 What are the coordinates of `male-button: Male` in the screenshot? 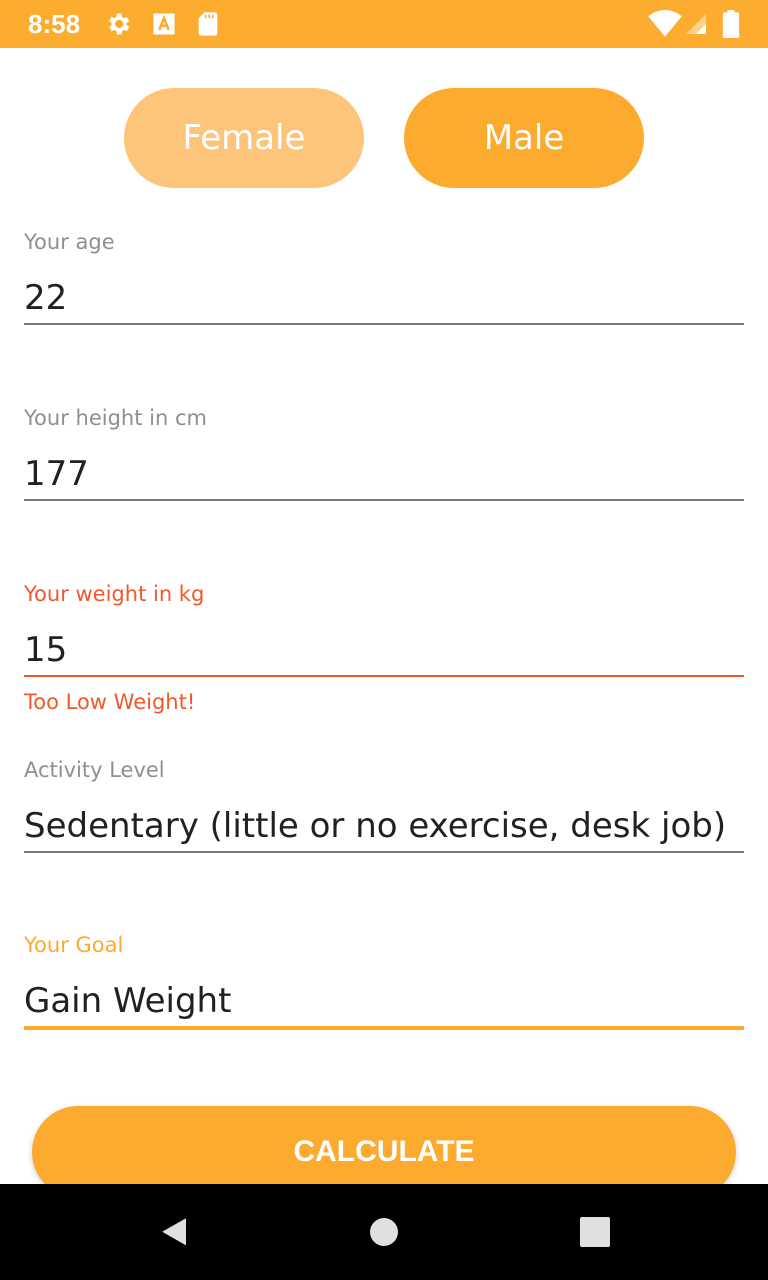 It's located at (524, 138).